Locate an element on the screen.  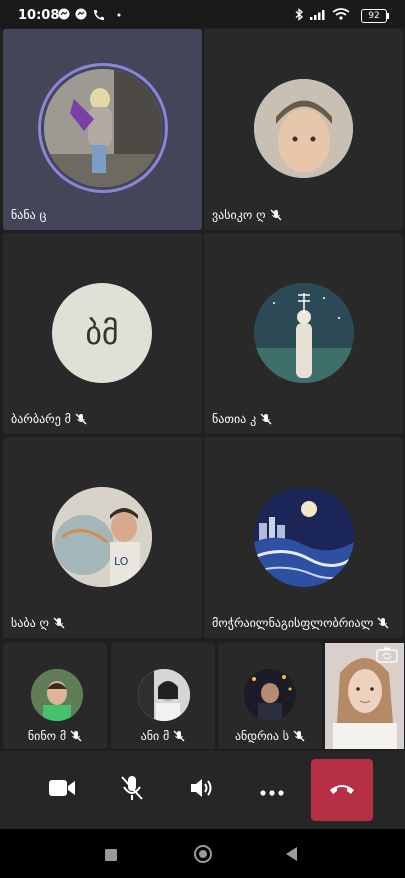
participant-tile-barbare: ბმ ბარბარე მ is located at coordinates (102, 333).